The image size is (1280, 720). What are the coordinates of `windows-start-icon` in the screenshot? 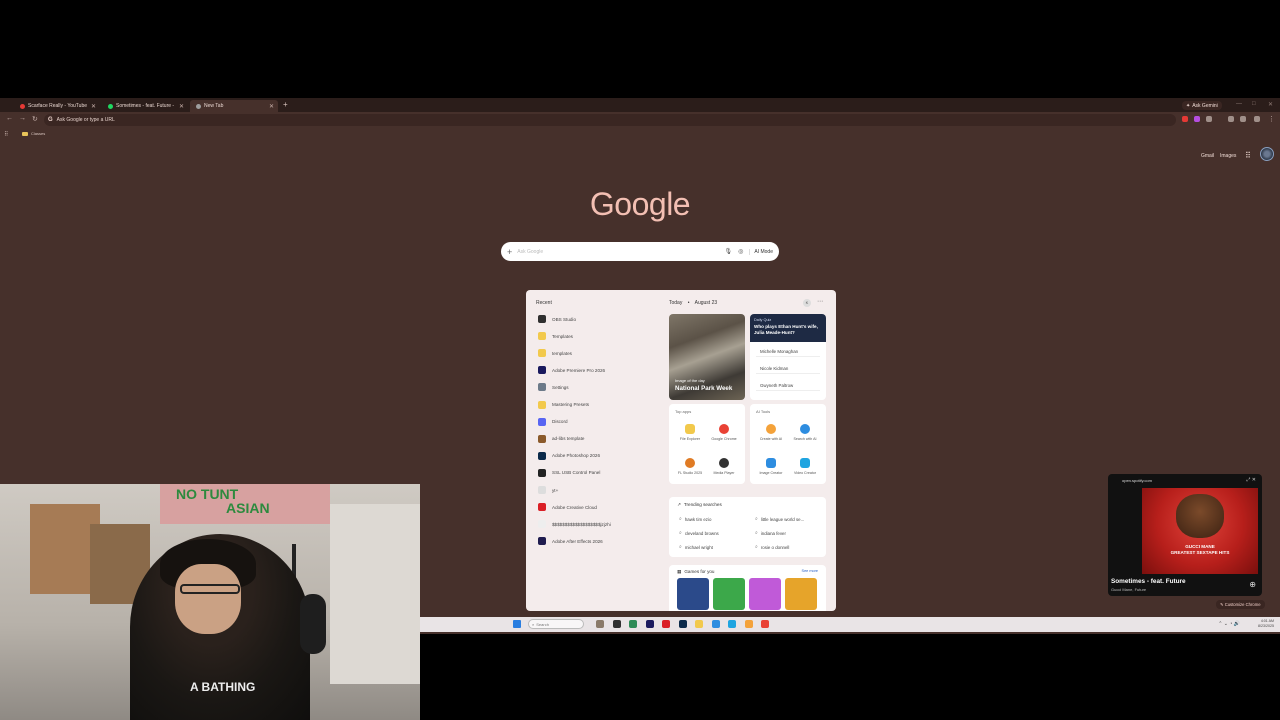 It's located at (517, 624).